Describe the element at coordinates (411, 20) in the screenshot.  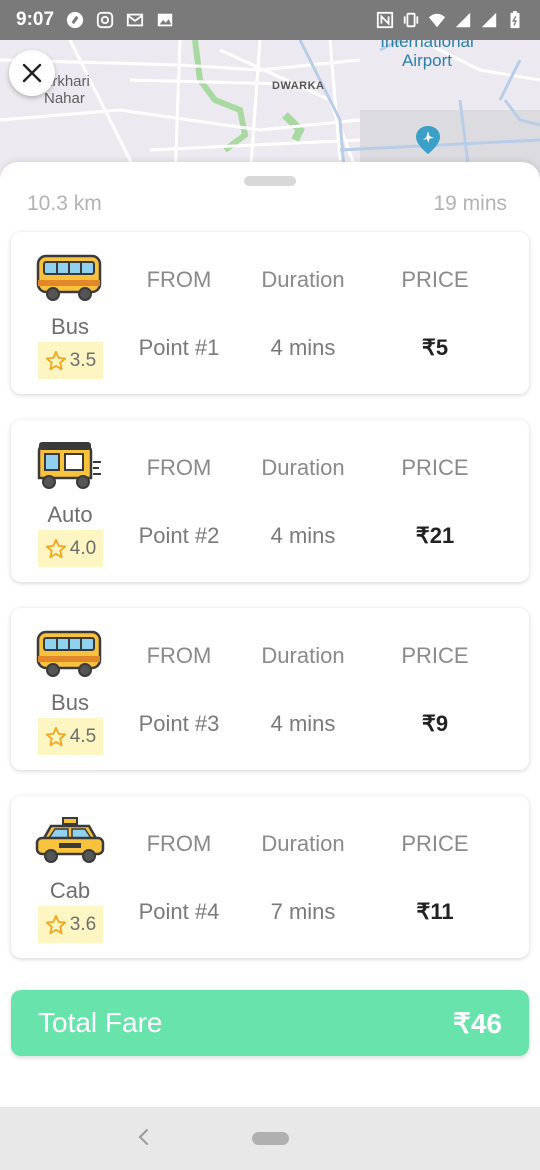
I see `vibrate-icon` at that location.